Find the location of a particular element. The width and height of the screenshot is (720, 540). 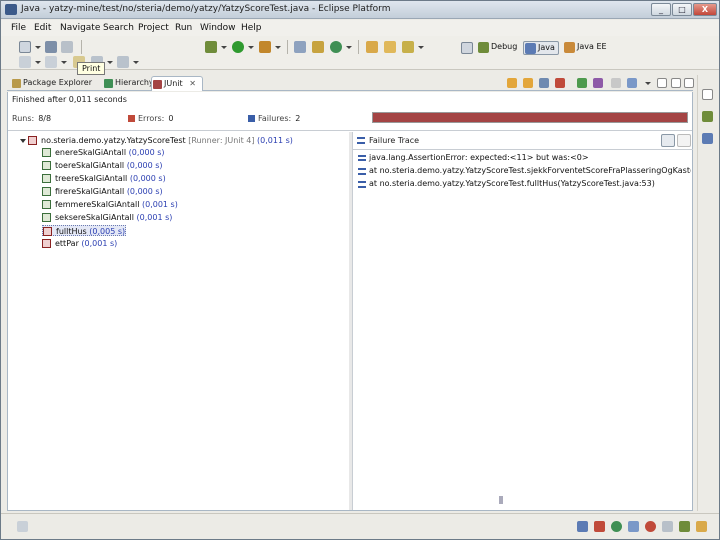

next-annotation-dropdown-icon is located at coordinates (64, 62).